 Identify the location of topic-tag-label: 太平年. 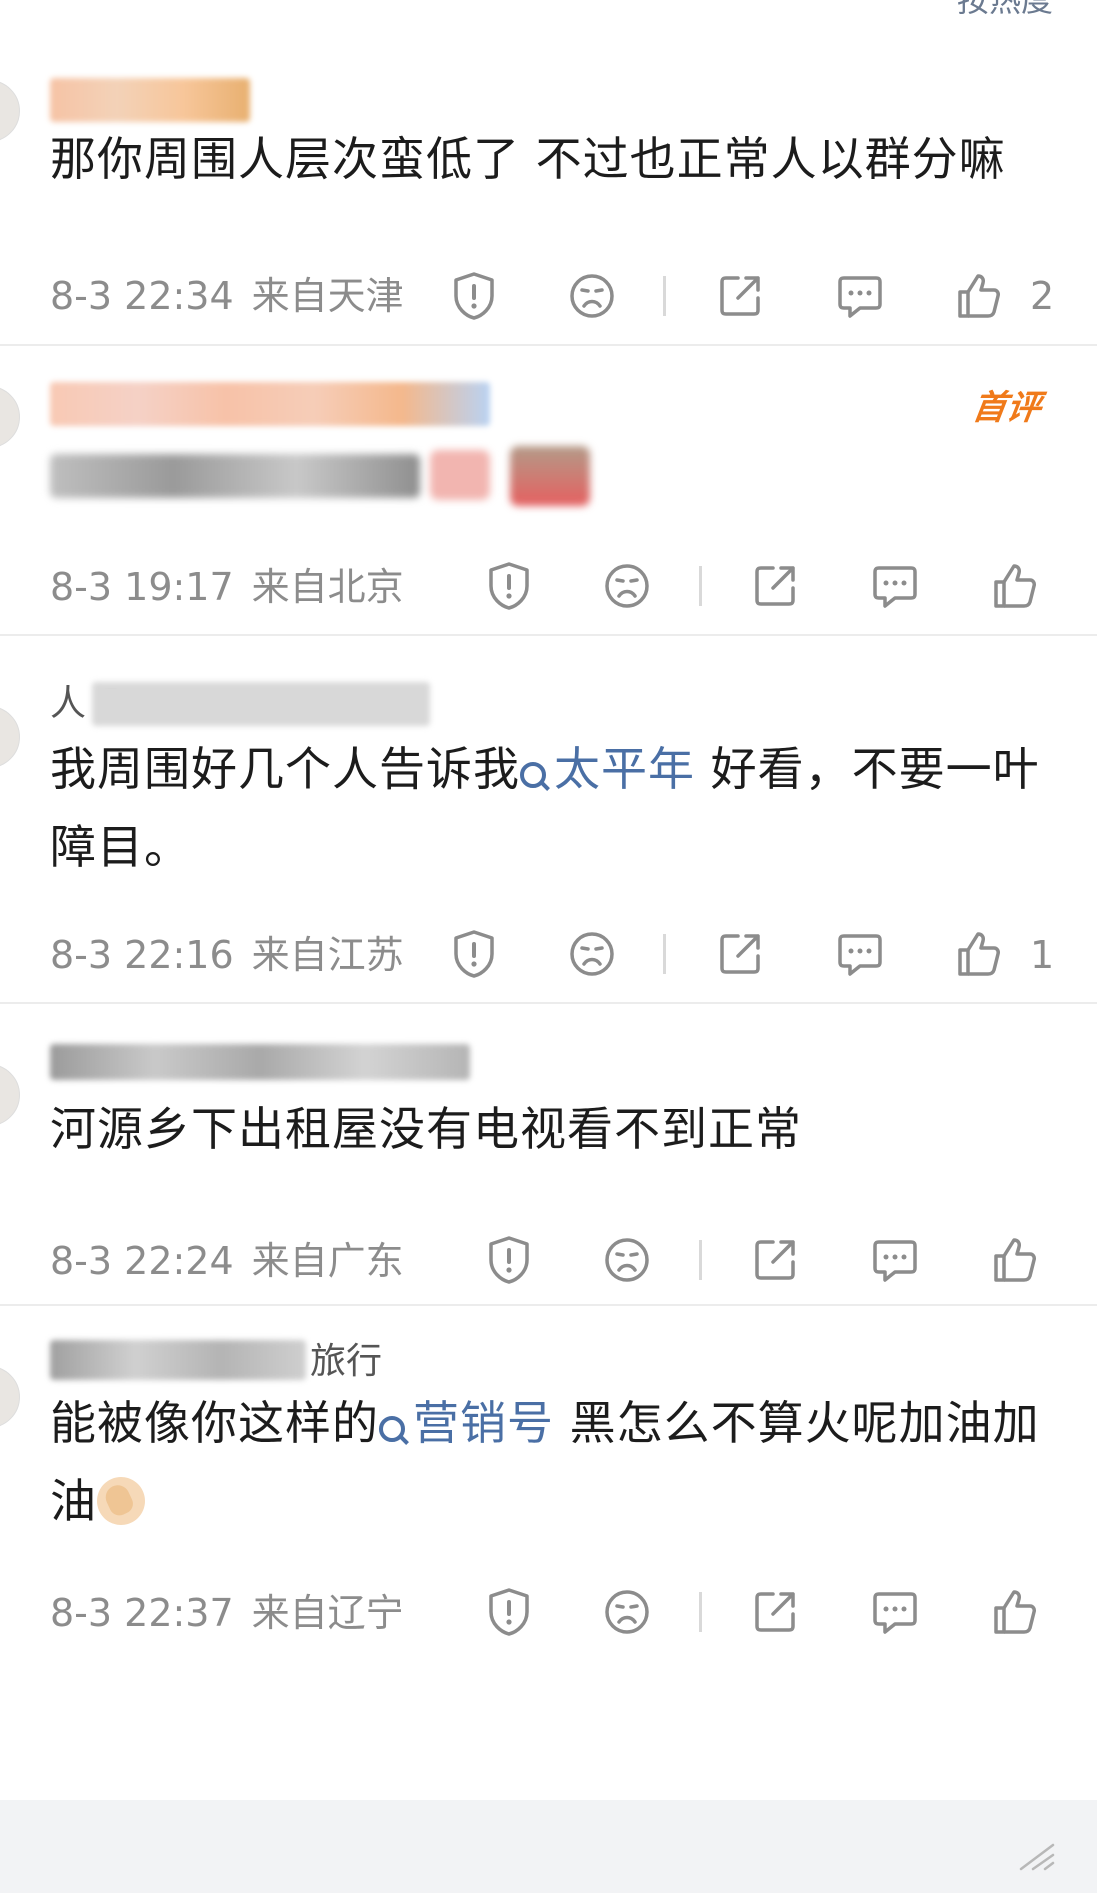
(624, 769).